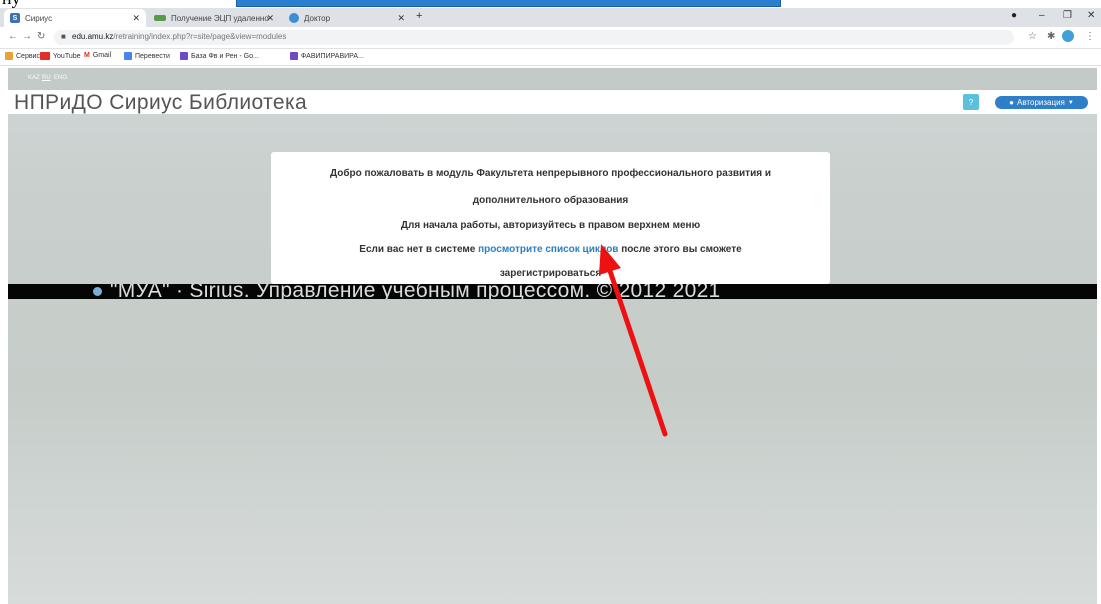  Describe the element at coordinates (347, 18) in the screenshot. I see `tab-doctor: Доктор ✕` at that location.